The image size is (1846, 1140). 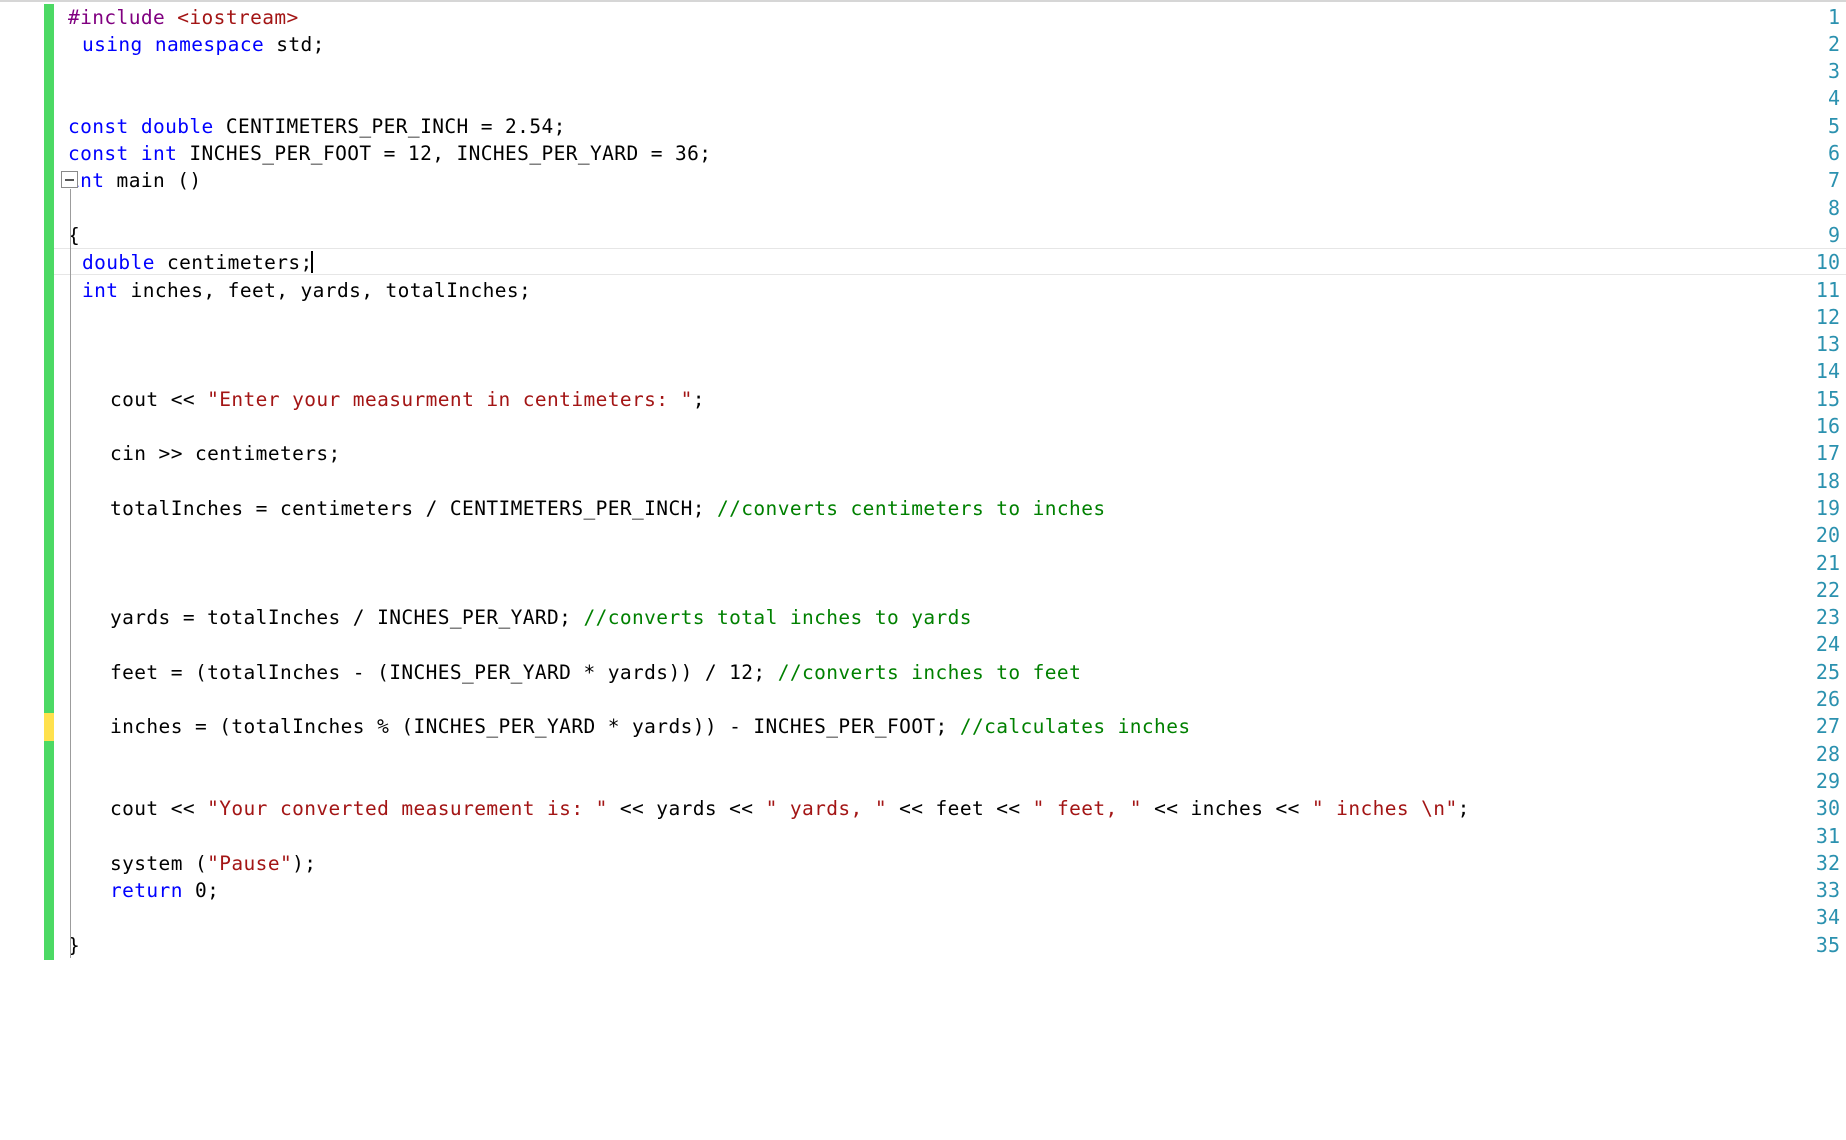 What do you see at coordinates (1827, 453) in the screenshot?
I see `line-number: 17` at bounding box center [1827, 453].